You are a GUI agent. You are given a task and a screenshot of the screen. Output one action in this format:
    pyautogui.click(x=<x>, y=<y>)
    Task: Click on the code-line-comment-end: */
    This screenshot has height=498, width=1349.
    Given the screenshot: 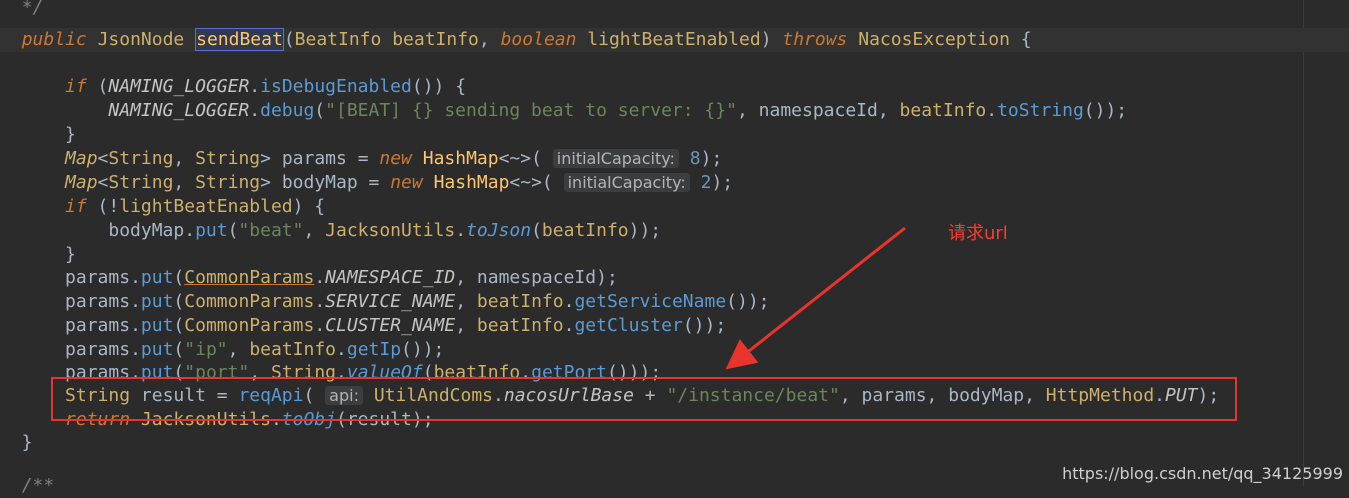 What is the action you would take?
    pyautogui.click(x=32, y=9)
    